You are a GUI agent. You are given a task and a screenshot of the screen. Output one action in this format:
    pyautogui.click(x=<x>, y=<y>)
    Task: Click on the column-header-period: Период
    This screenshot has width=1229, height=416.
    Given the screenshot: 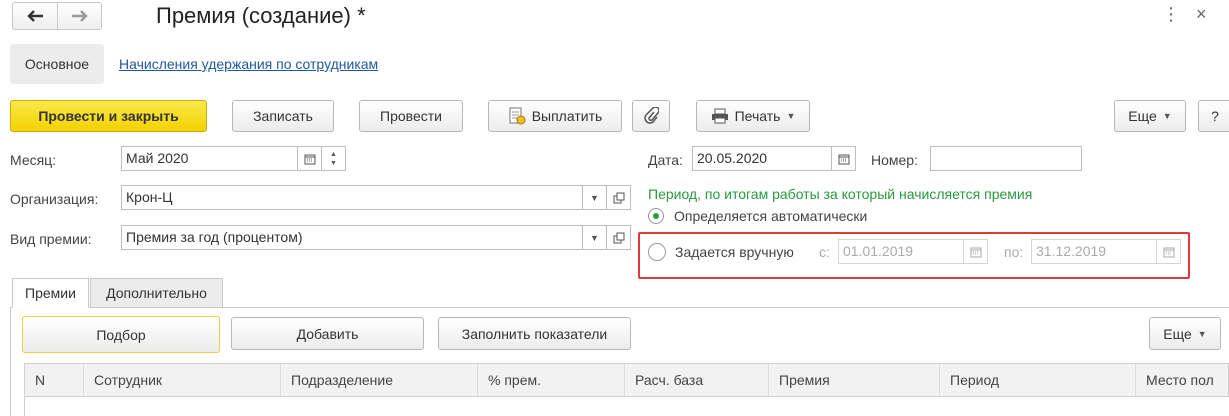 What is the action you would take?
    pyautogui.click(x=1038, y=380)
    